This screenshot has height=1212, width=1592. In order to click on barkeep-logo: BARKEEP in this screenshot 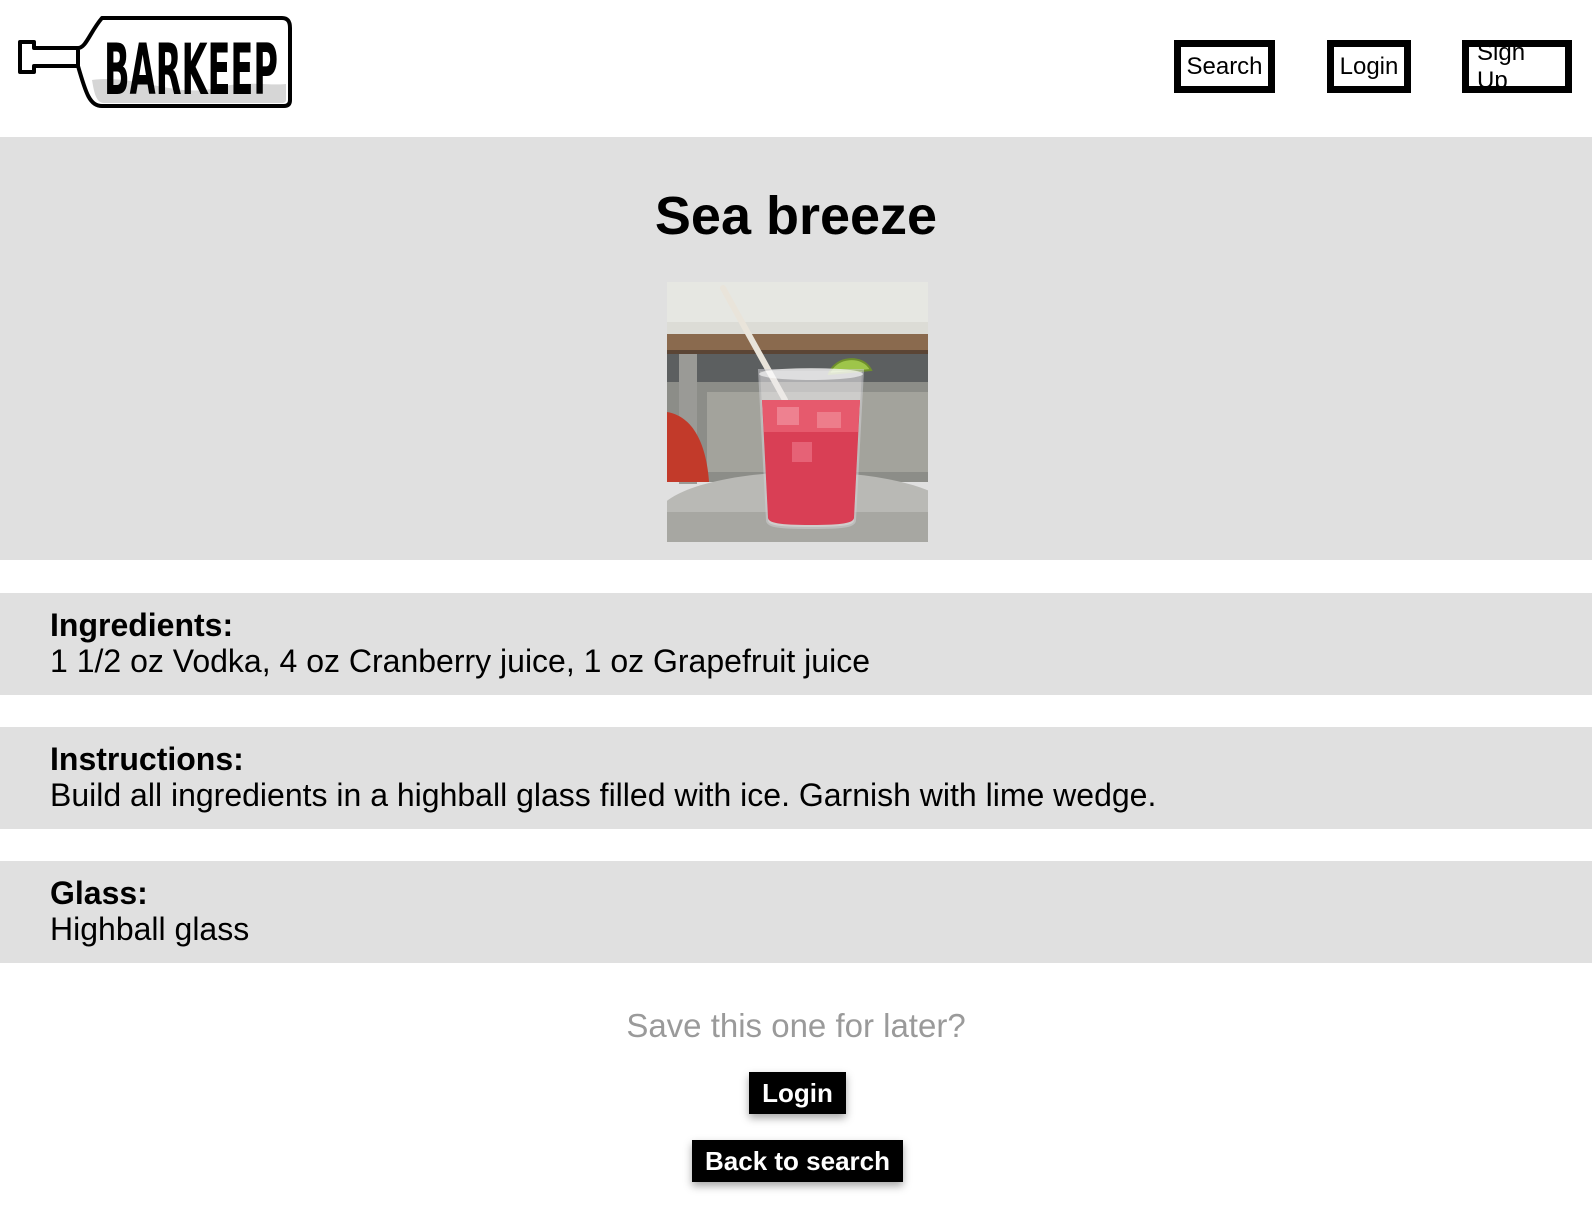, I will do `click(156, 62)`.